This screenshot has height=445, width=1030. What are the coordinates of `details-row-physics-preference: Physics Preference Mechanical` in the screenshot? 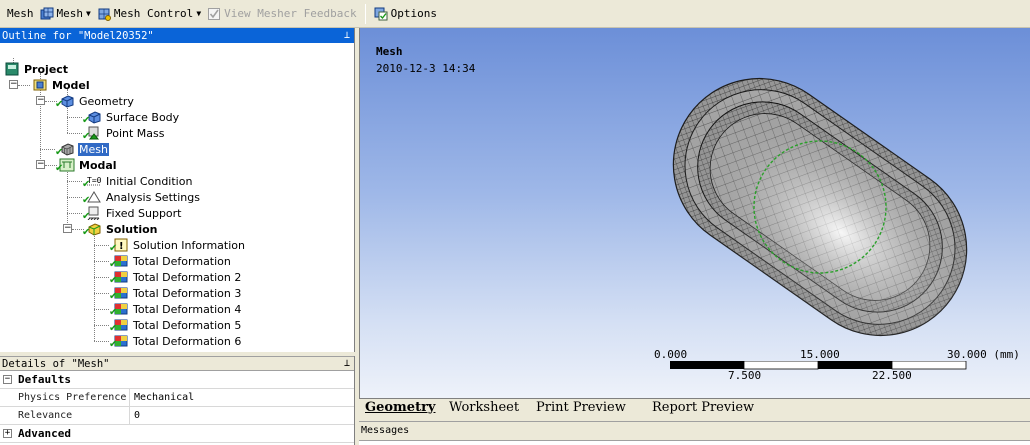 It's located at (177, 398).